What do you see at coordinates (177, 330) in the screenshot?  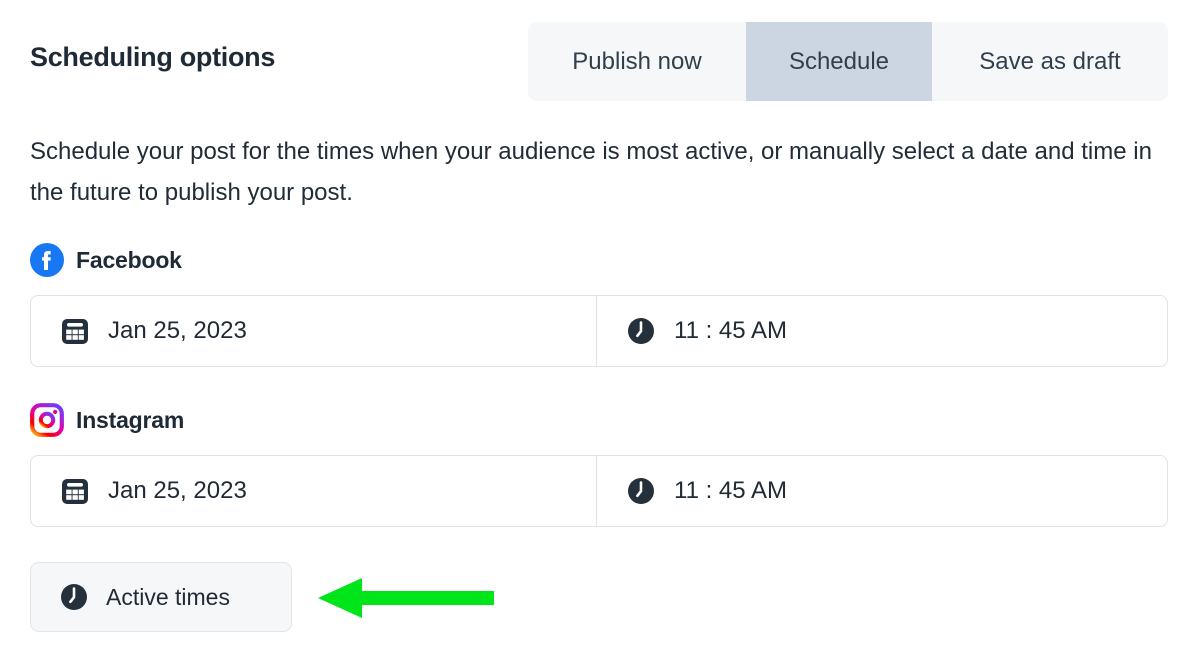 I see `date-value-facebook: Jan 25, 2023` at bounding box center [177, 330].